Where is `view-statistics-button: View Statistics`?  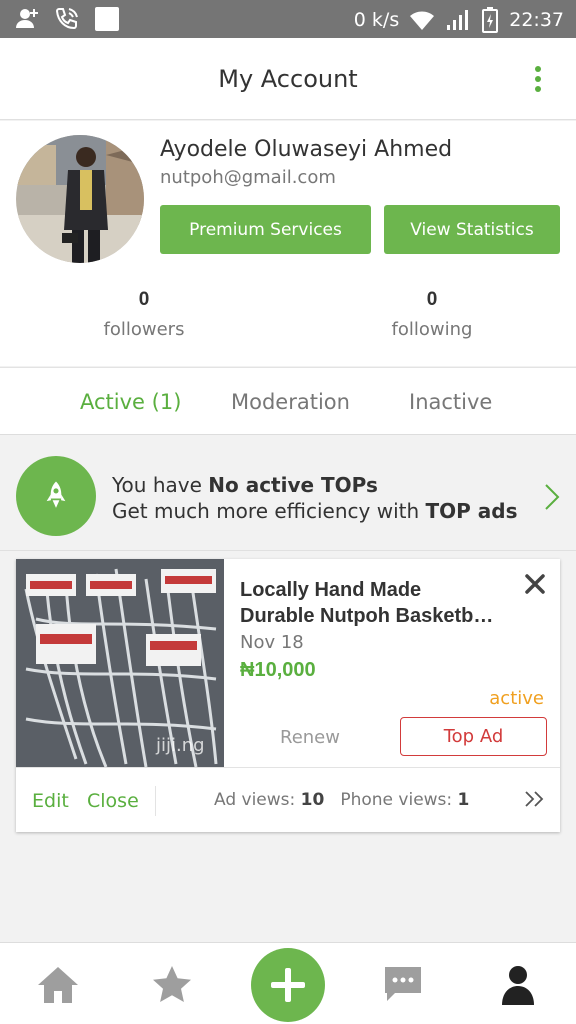
view-statistics-button: View Statistics is located at coordinates (472, 229).